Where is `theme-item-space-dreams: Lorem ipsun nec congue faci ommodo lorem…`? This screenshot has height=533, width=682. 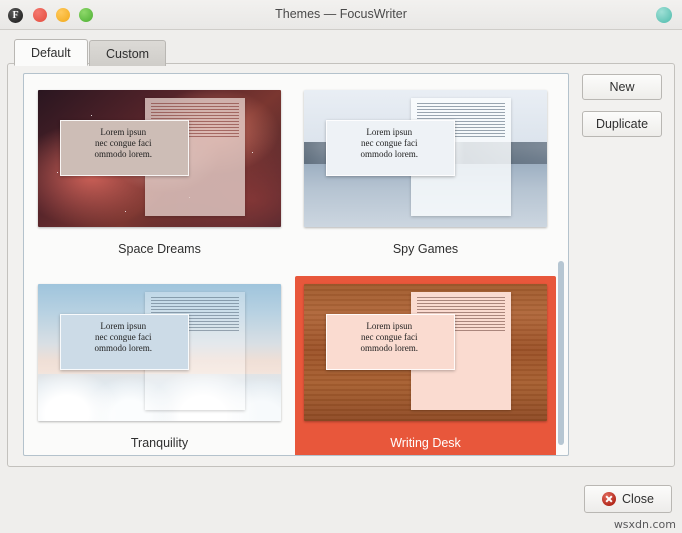 theme-item-space-dreams: Lorem ipsun nec congue faci ommodo lorem… is located at coordinates (159, 175).